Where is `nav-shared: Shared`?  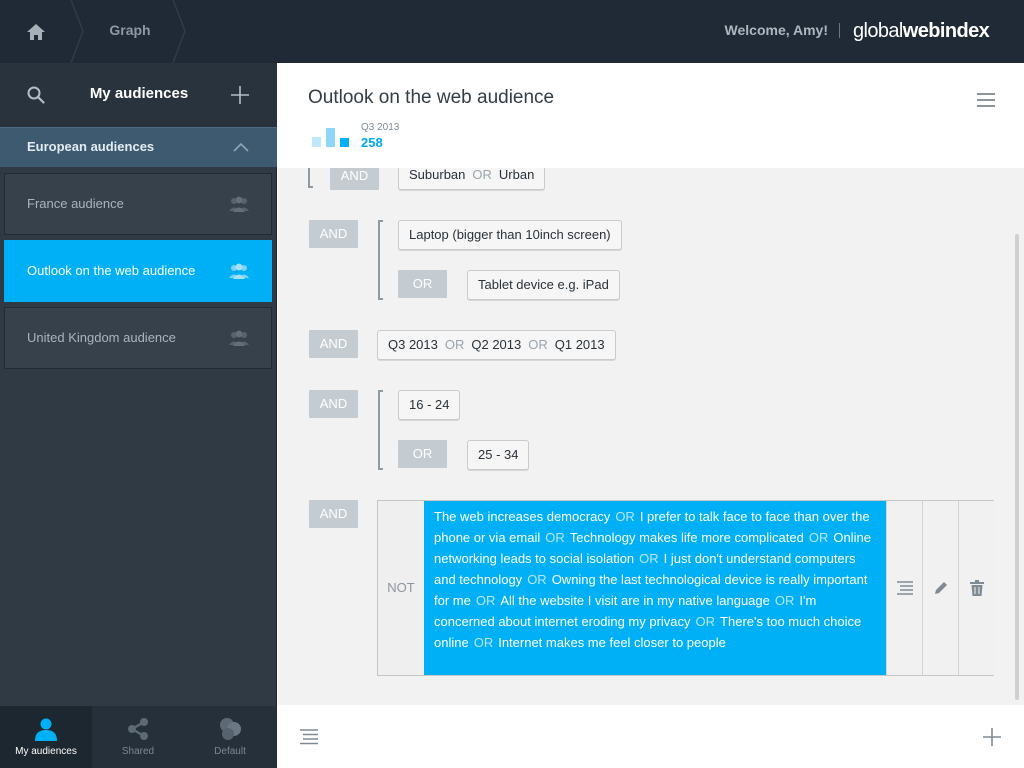
nav-shared: Shared is located at coordinates (138, 737).